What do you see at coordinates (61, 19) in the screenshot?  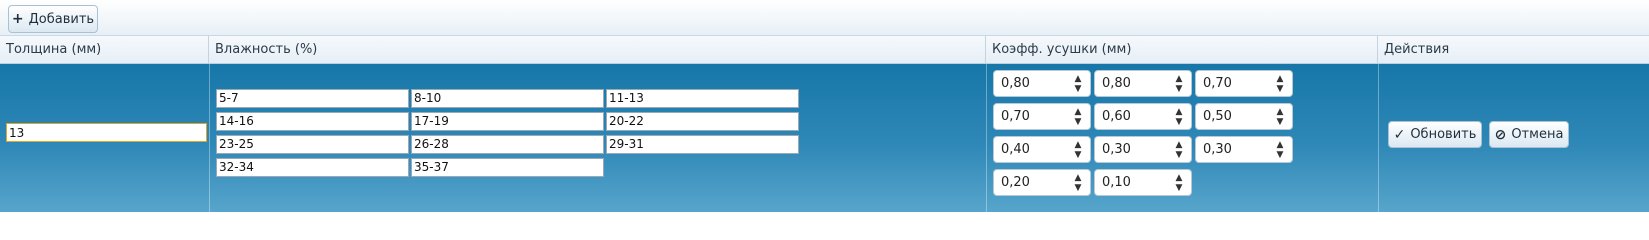 I see `add-button-label: Добавить` at bounding box center [61, 19].